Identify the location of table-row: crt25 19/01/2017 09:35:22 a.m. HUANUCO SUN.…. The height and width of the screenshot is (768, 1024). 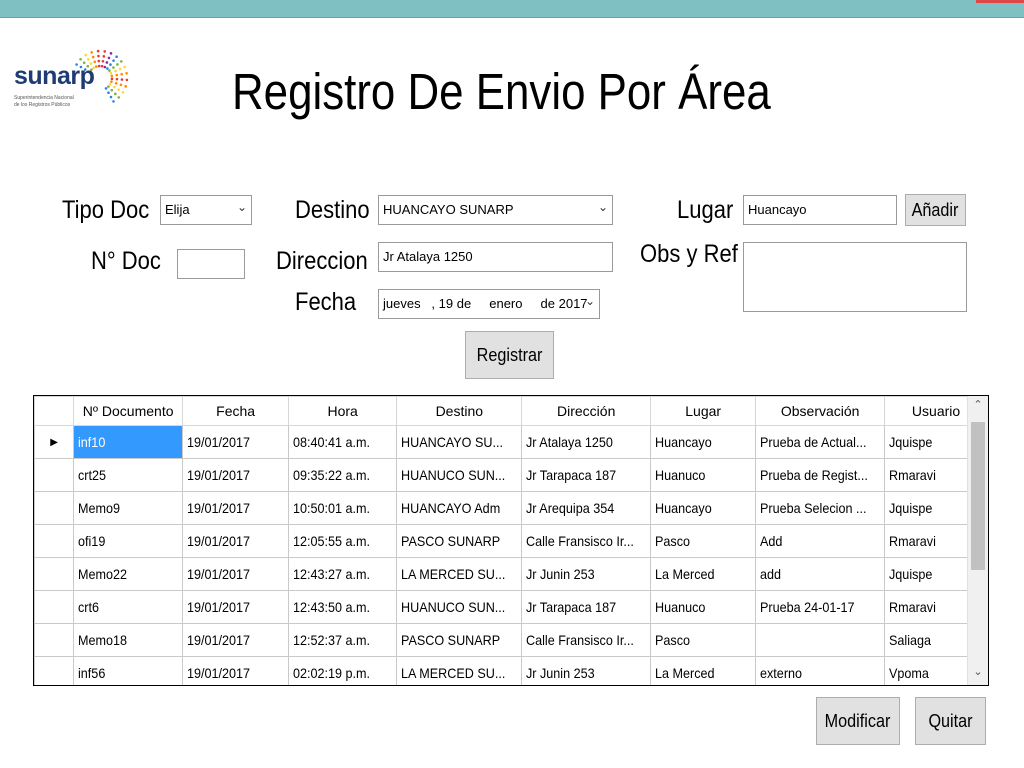
(511, 475).